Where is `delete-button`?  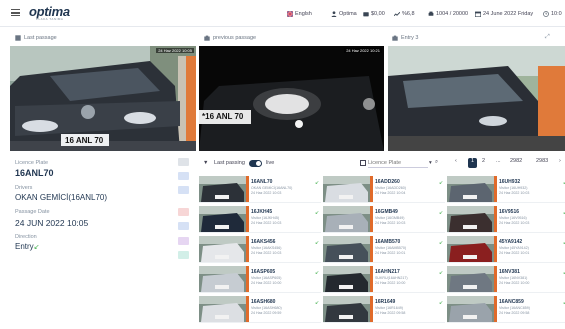 delete-button is located at coordinates (183, 212).